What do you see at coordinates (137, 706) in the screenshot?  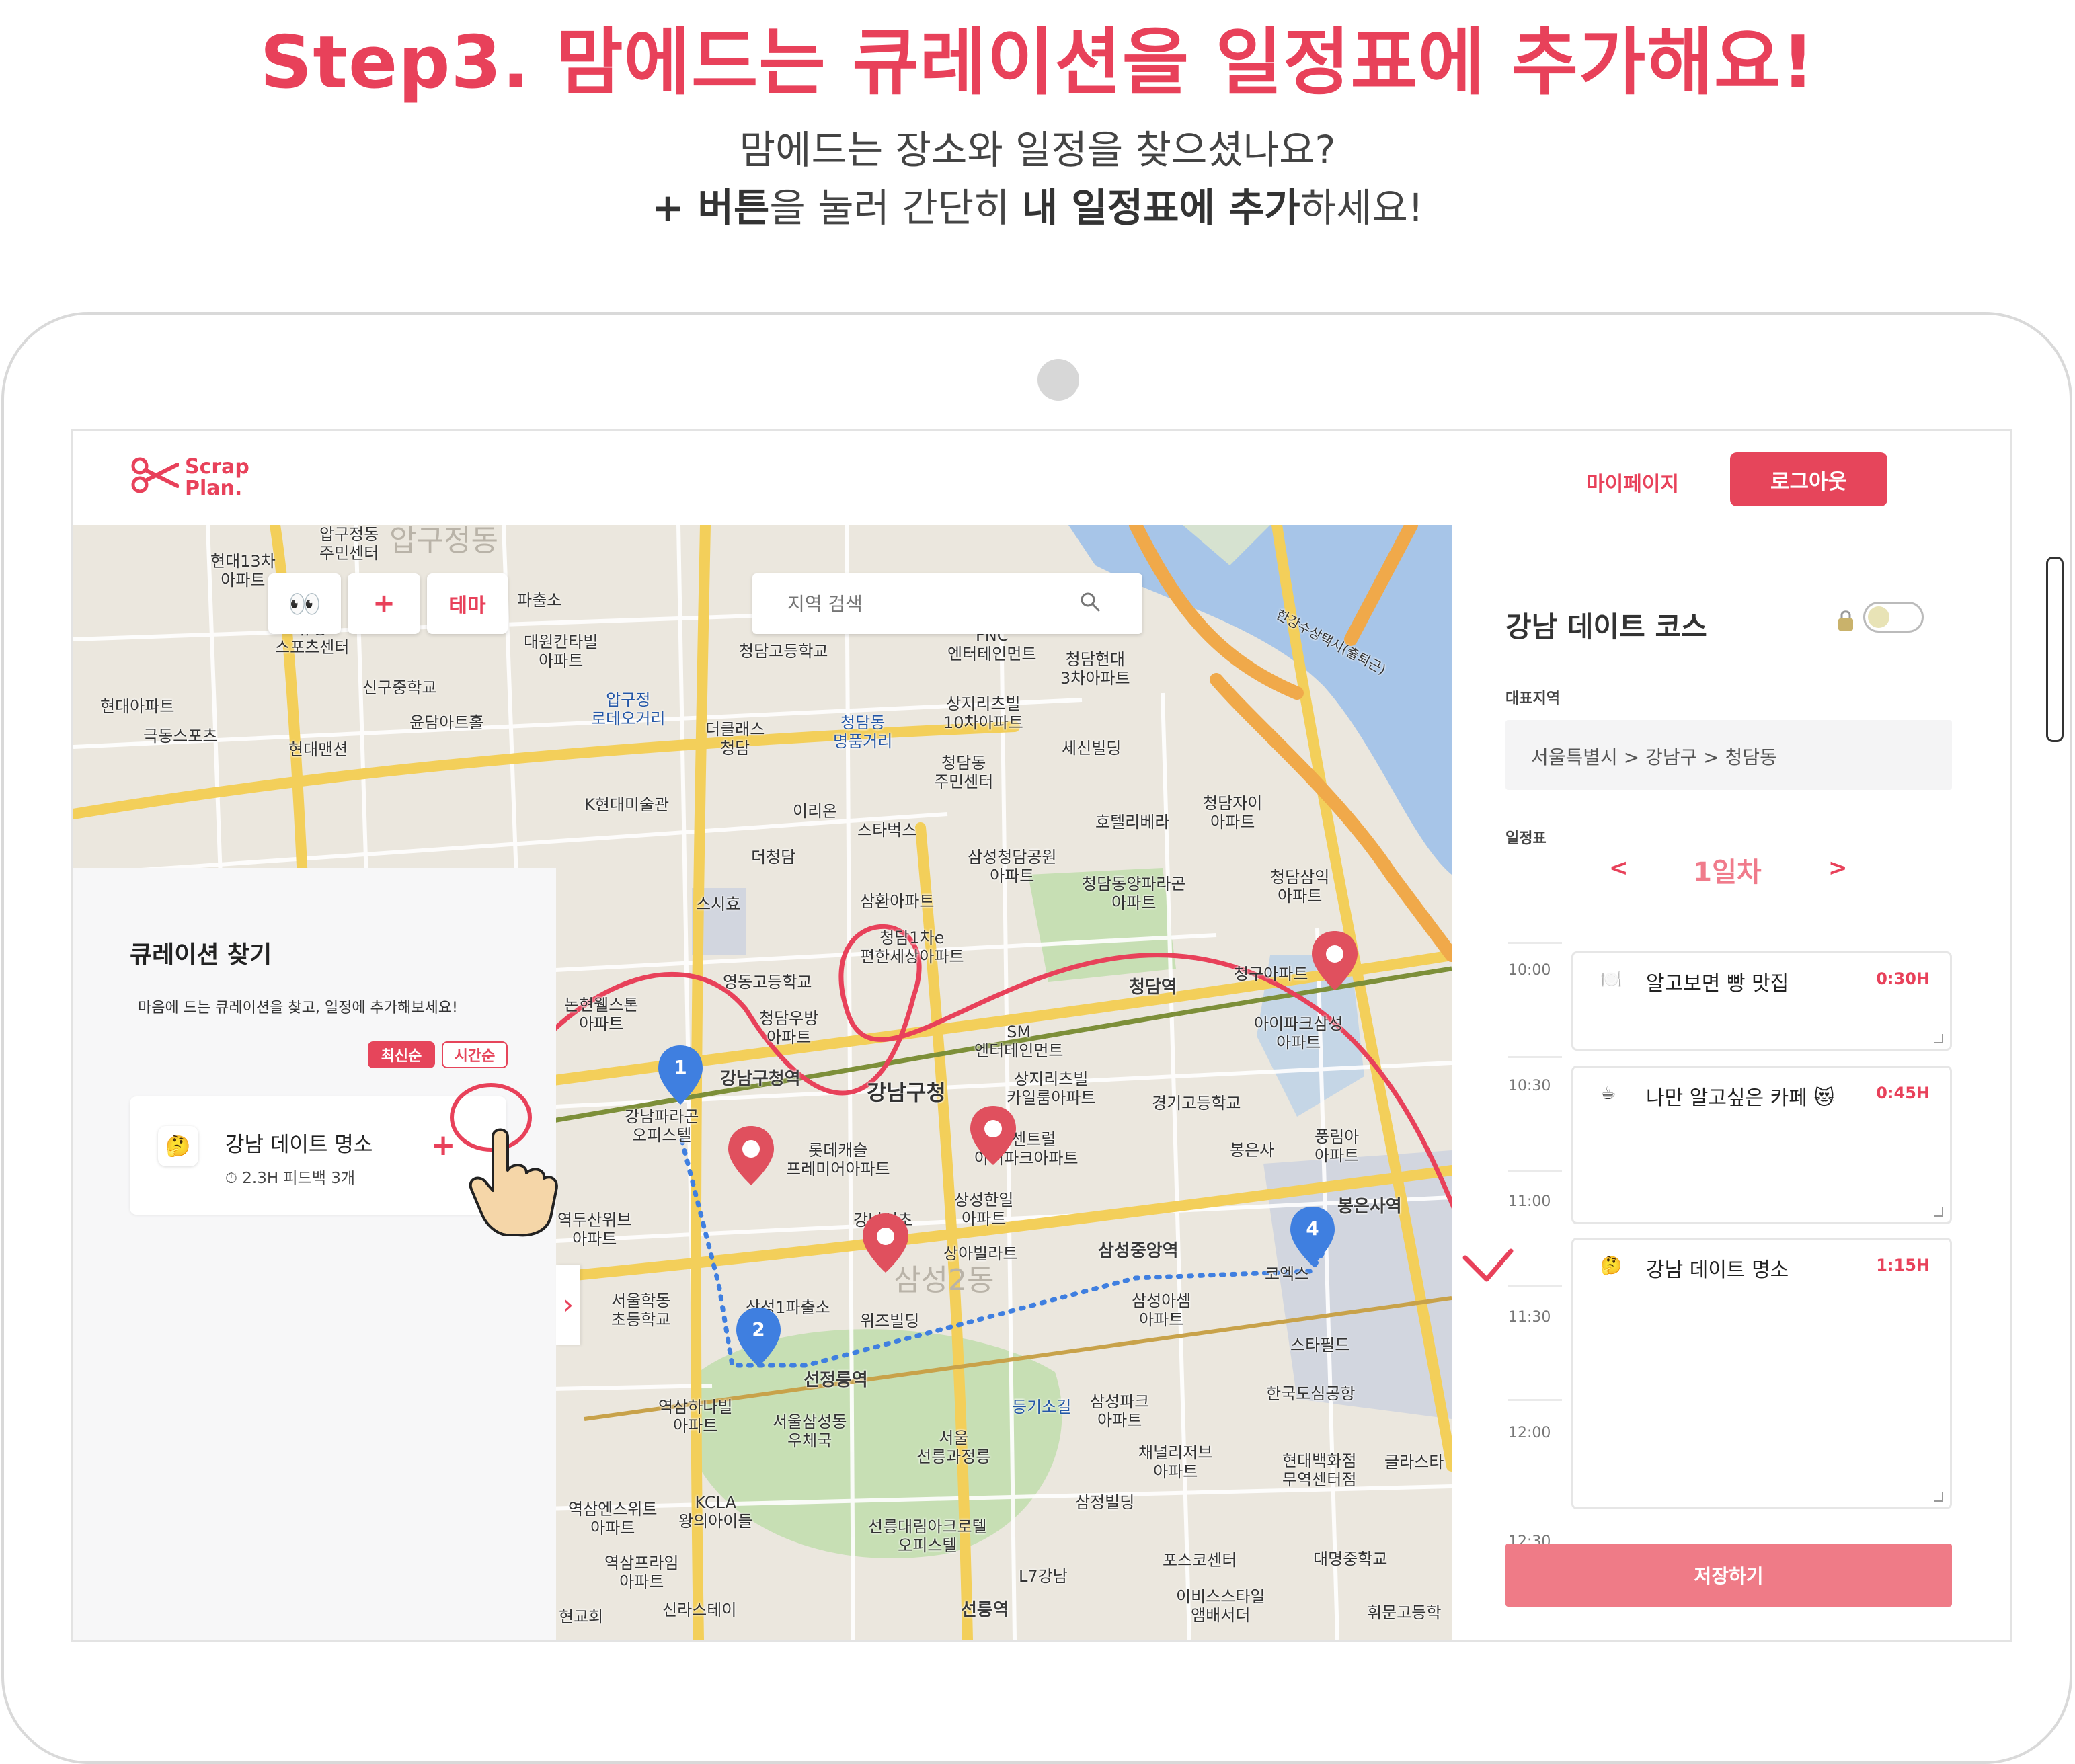 I see `map-label: 현대아파트` at bounding box center [137, 706].